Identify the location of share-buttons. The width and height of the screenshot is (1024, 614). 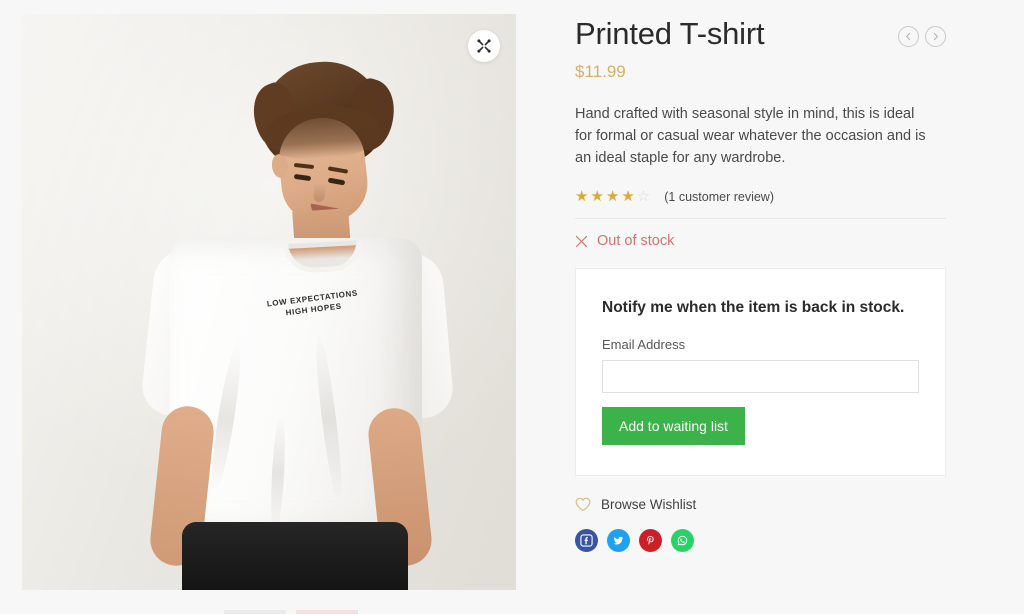
(760, 540).